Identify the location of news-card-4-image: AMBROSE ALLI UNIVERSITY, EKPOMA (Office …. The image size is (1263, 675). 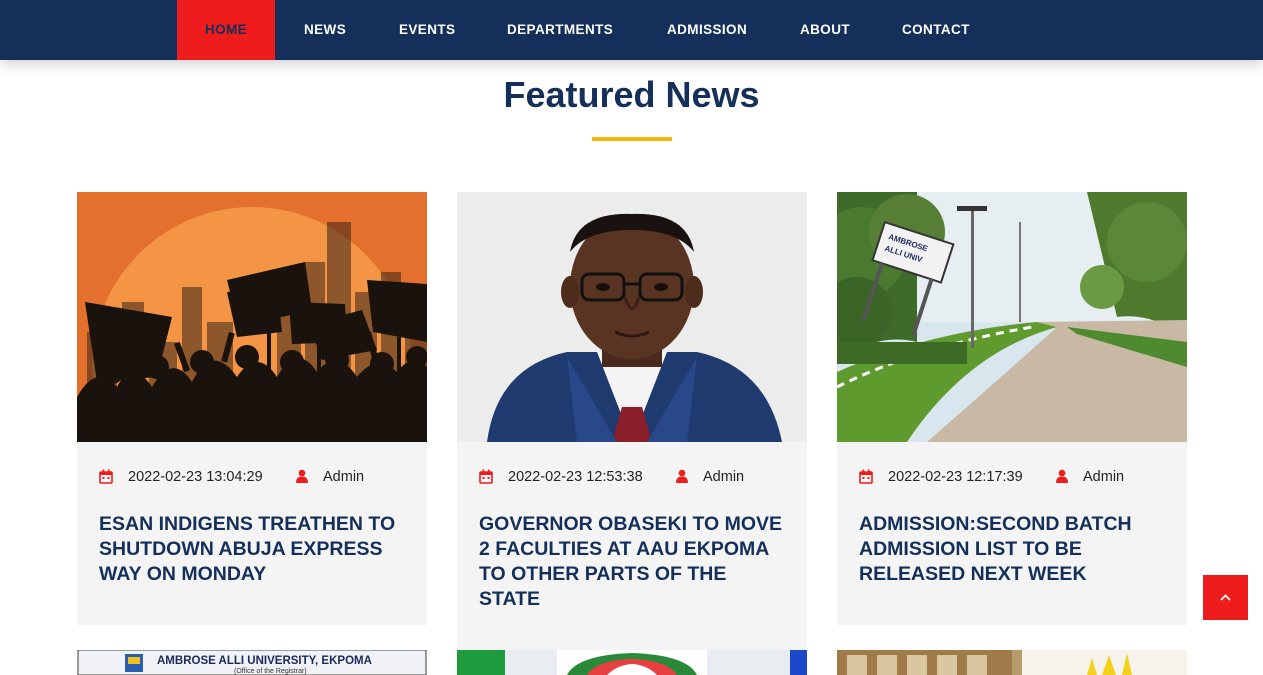
(252, 662).